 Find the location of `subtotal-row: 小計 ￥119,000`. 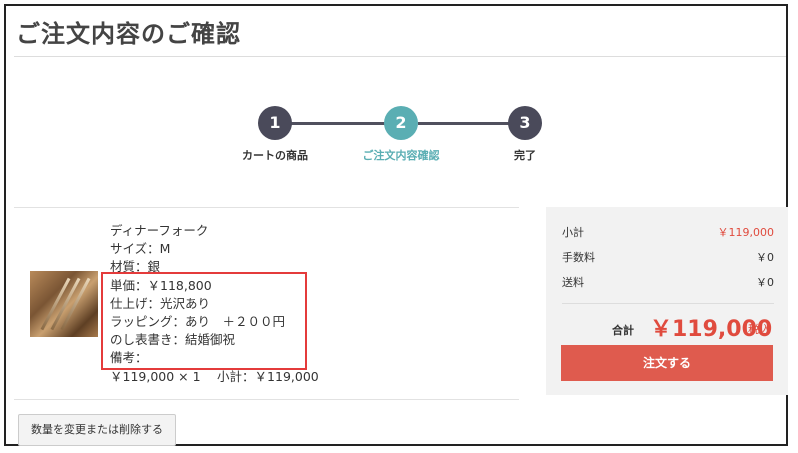

subtotal-row: 小計 ￥119,000 is located at coordinates (668, 232).